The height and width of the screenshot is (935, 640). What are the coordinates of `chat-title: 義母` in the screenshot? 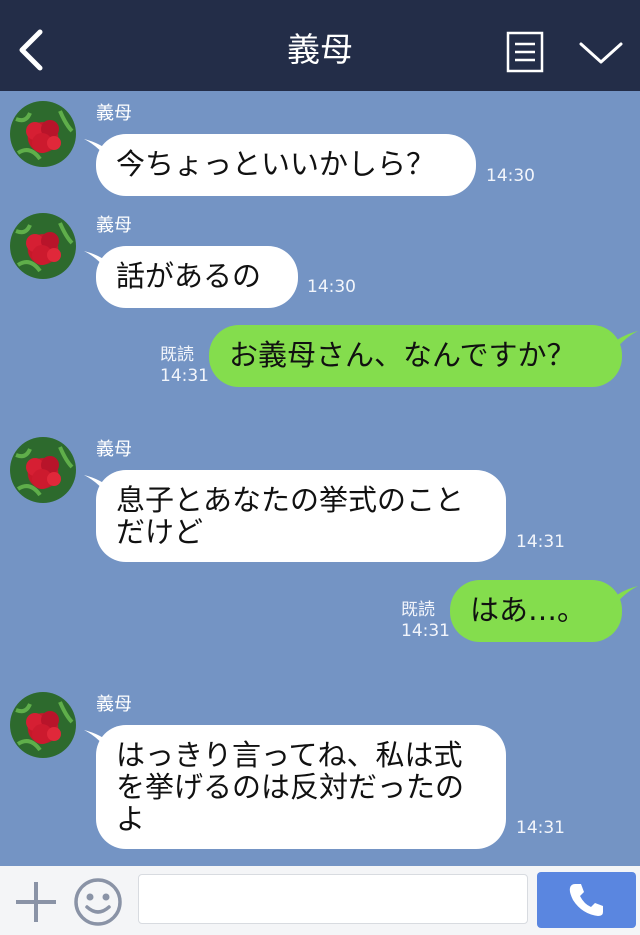 It's located at (320, 49).